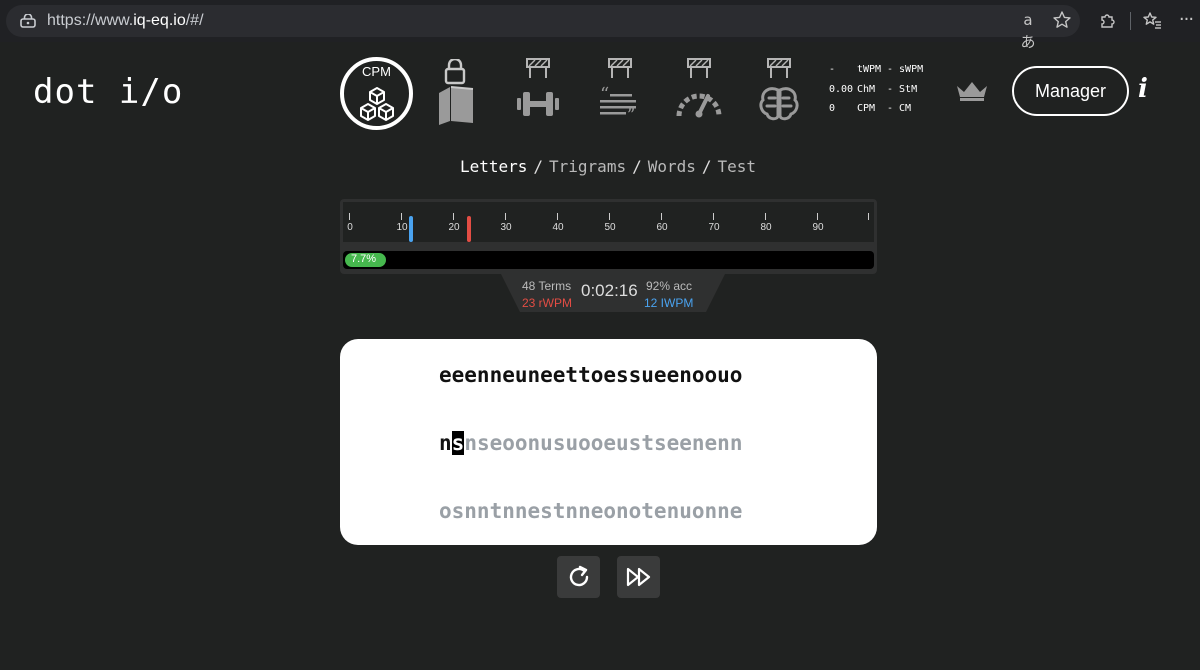  What do you see at coordinates (669, 303) in the screenshot?
I see `iwpm-value: 12 IWPM` at bounding box center [669, 303].